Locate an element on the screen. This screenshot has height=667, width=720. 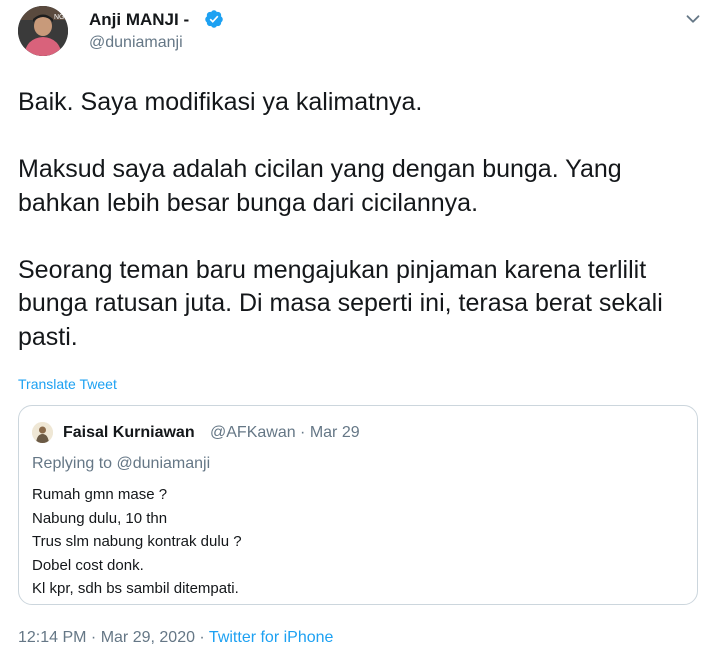
quoted-line: Dobel cost donk. is located at coordinates (88, 565).